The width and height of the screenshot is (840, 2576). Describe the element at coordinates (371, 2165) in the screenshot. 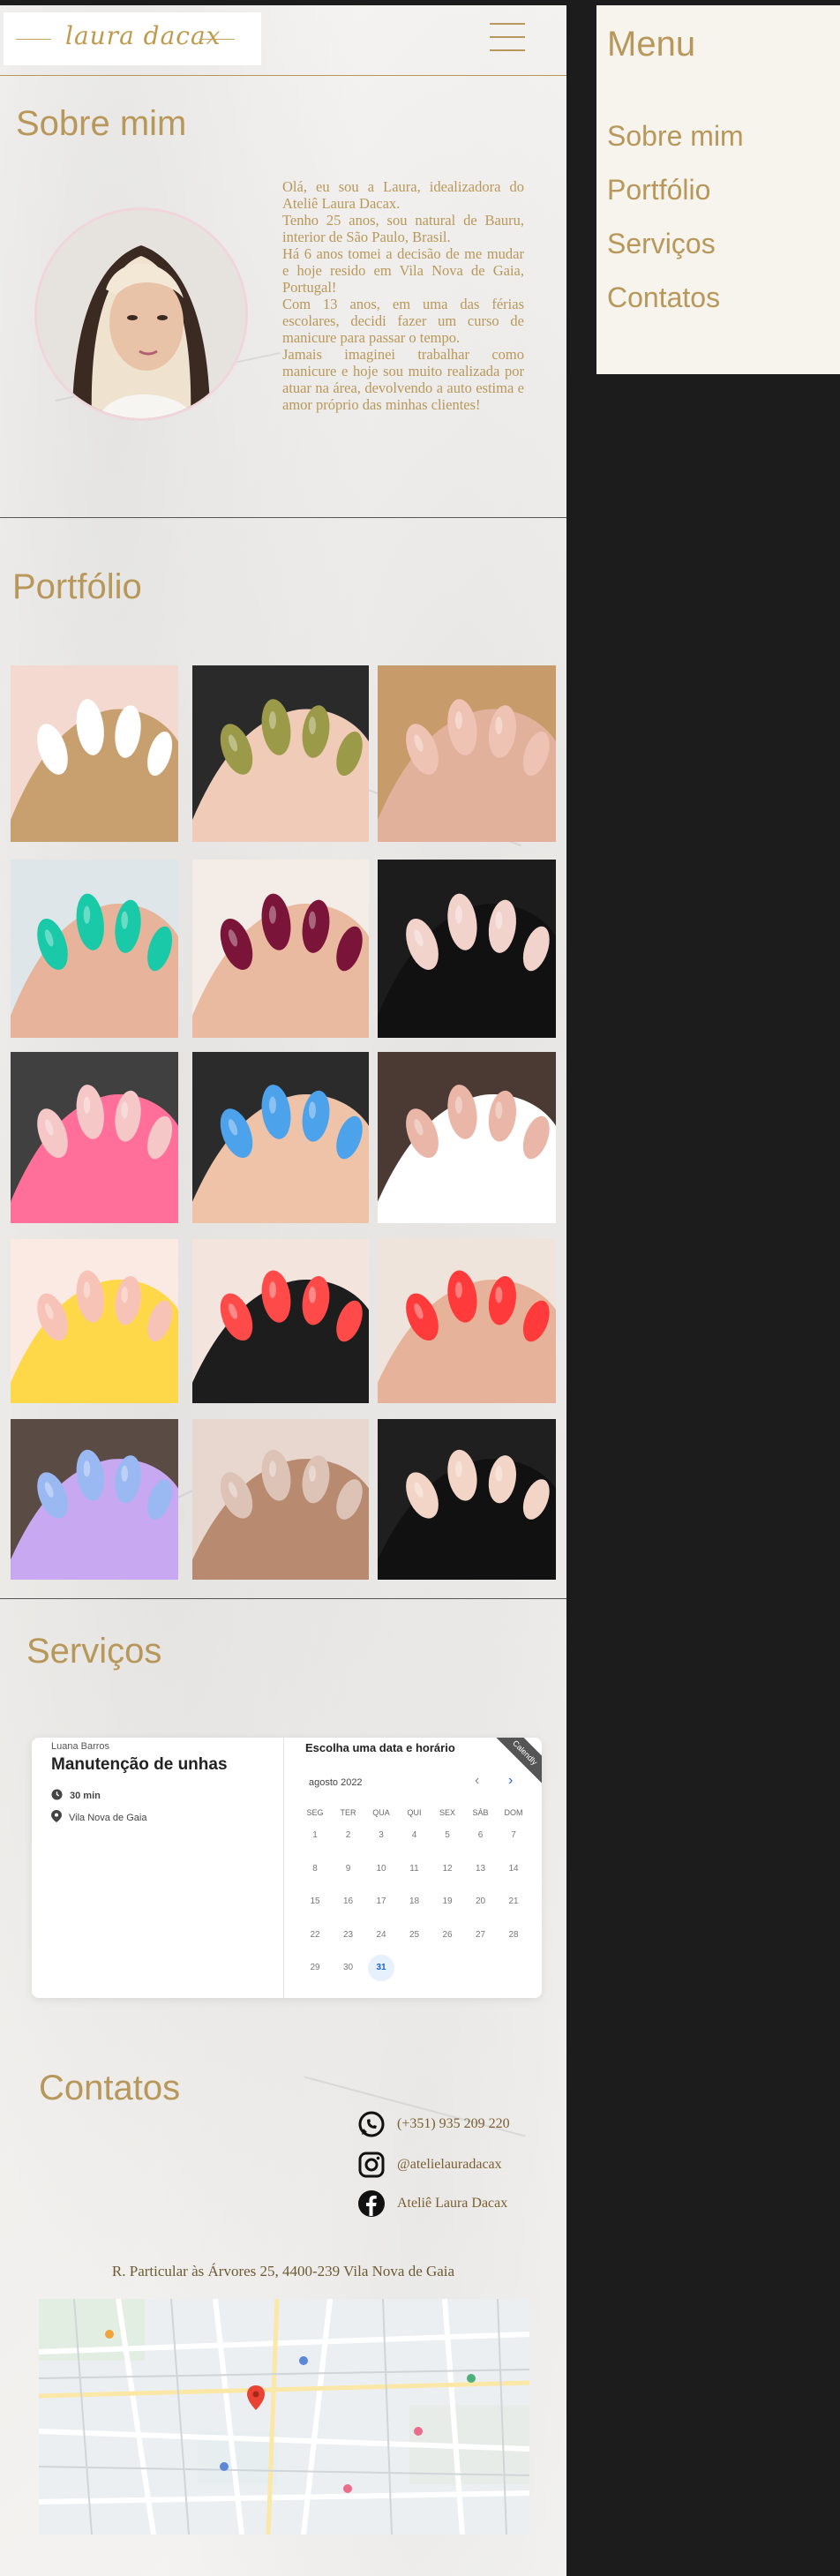

I see `instagram-icon` at that location.